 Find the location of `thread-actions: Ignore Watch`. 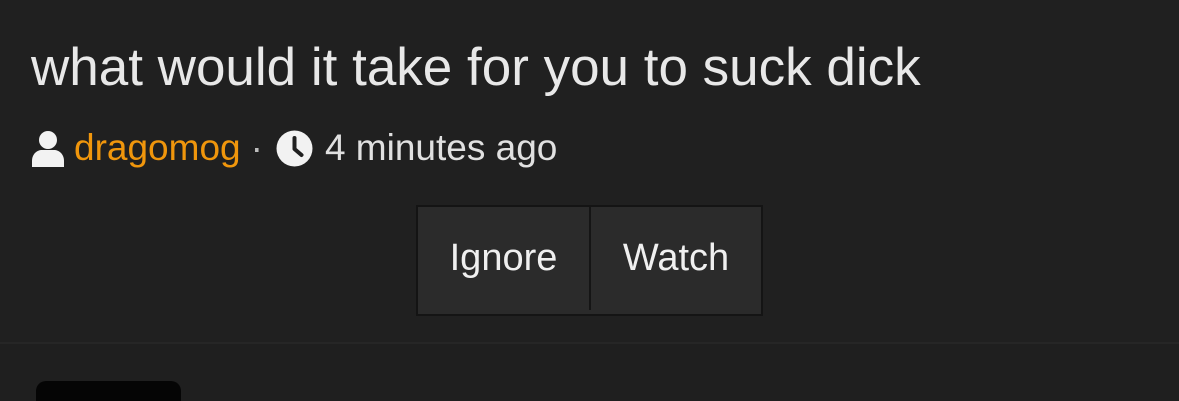

thread-actions: Ignore Watch is located at coordinates (589, 260).